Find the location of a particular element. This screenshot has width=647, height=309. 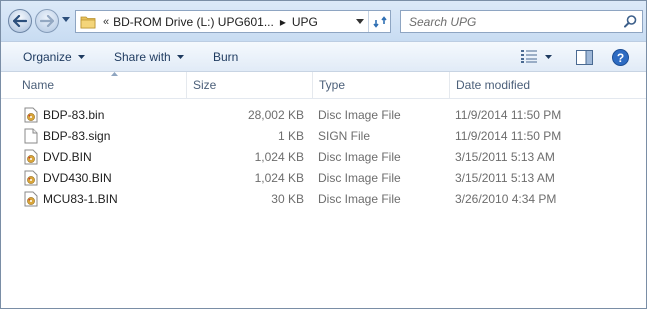

file-name: DVD.BIN is located at coordinates (67, 157).